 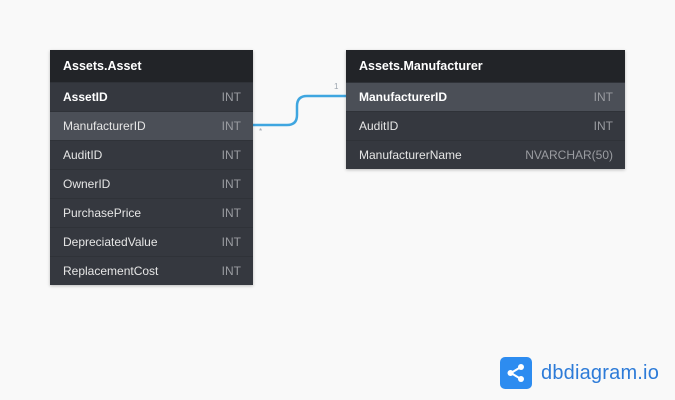 I want to click on many-cardinality-label: *, so click(x=260, y=131).